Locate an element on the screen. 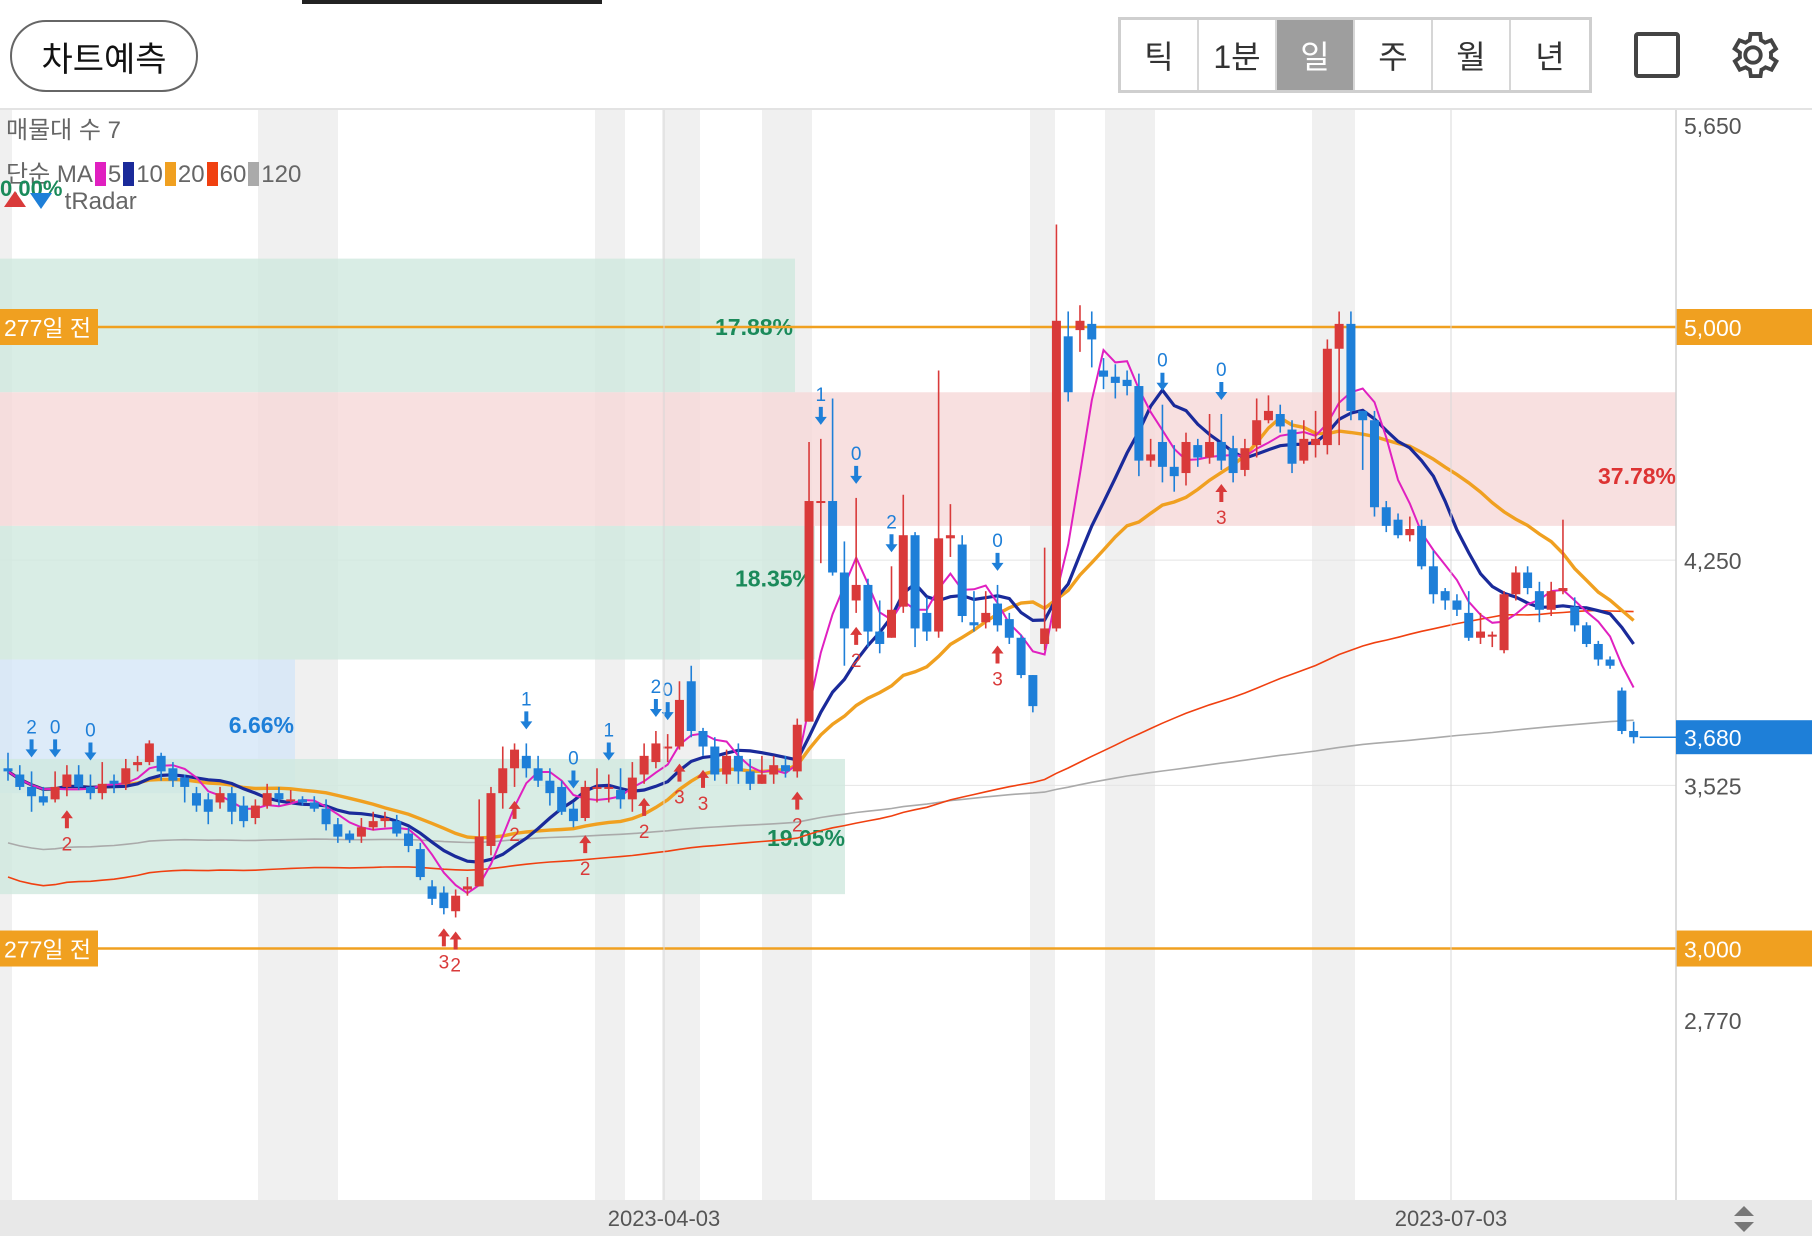  period-year-button: 년 is located at coordinates (1550, 55).